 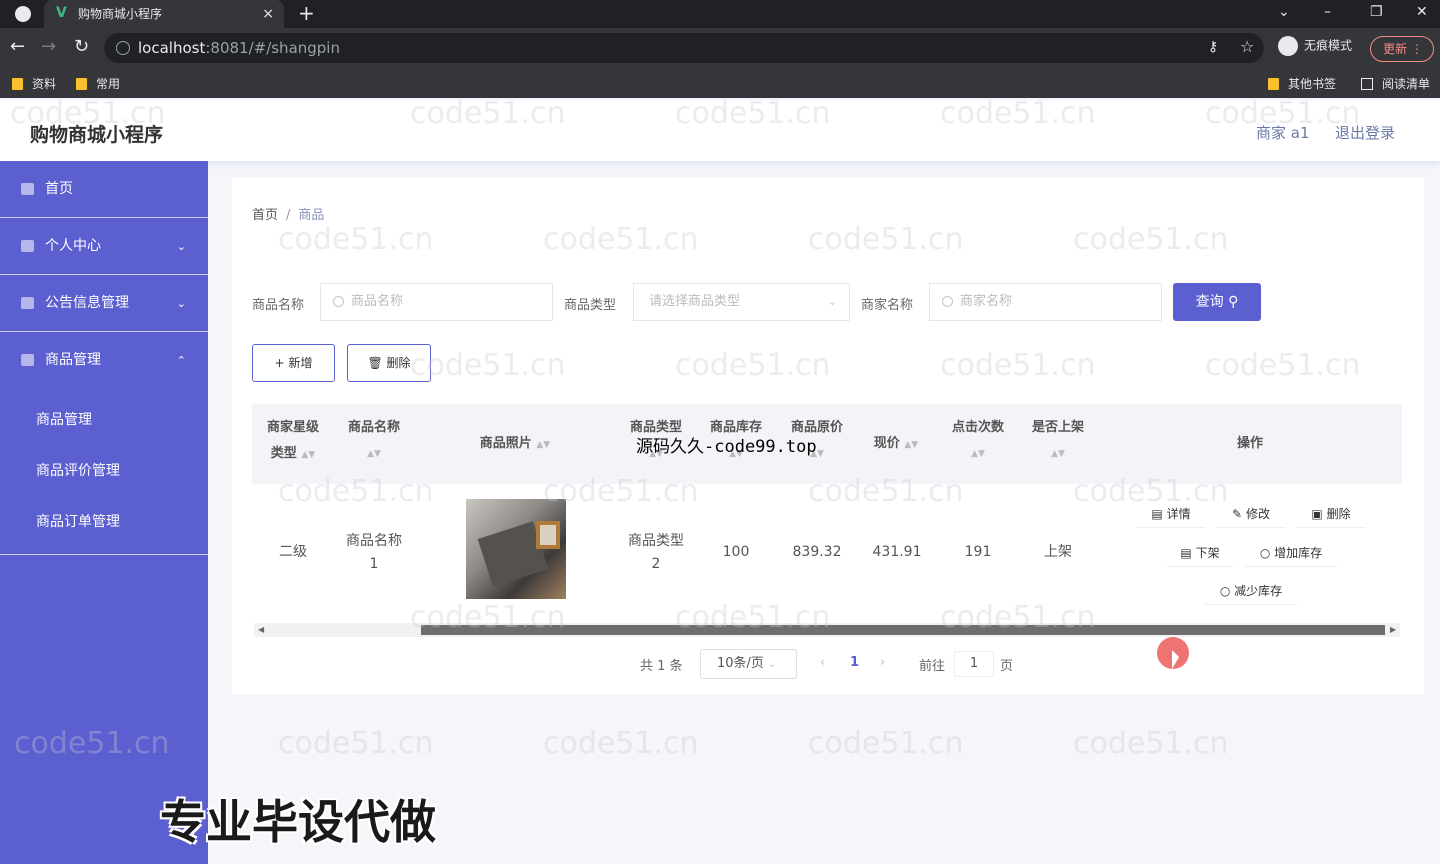 I want to click on window-close-icon: ✕, so click(x=1422, y=12).